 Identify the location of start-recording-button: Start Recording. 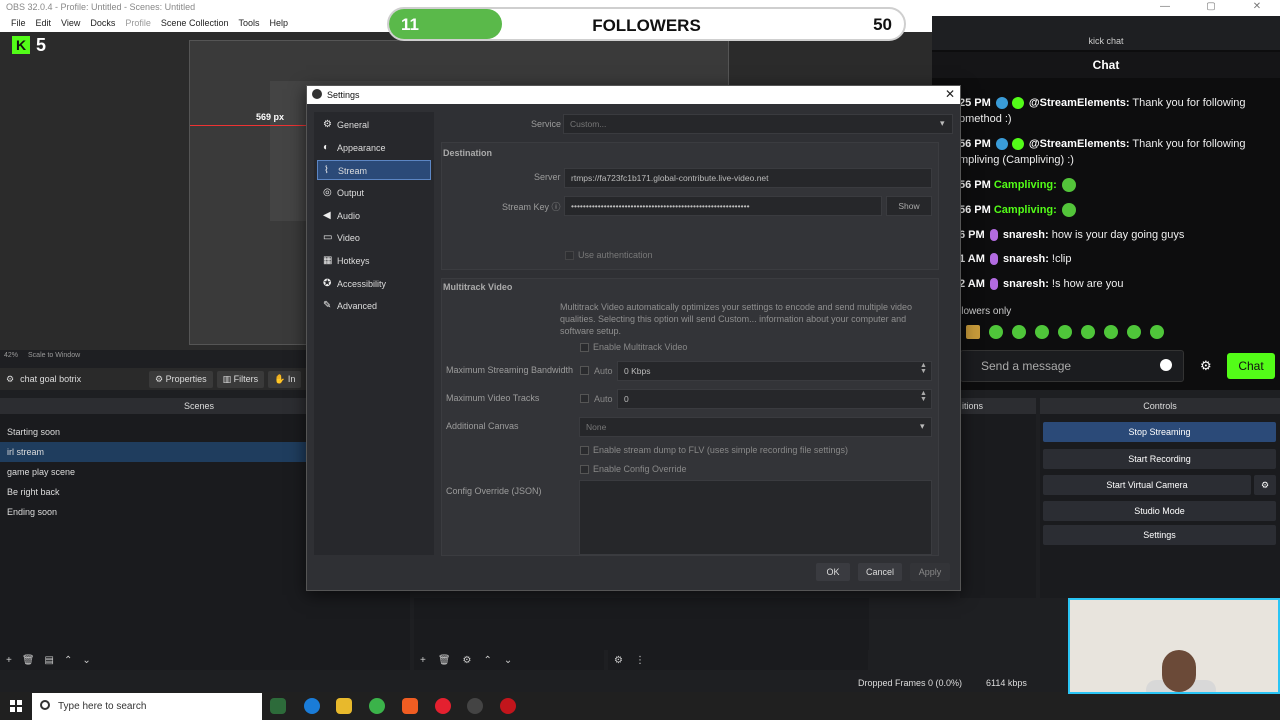
(1159, 459).